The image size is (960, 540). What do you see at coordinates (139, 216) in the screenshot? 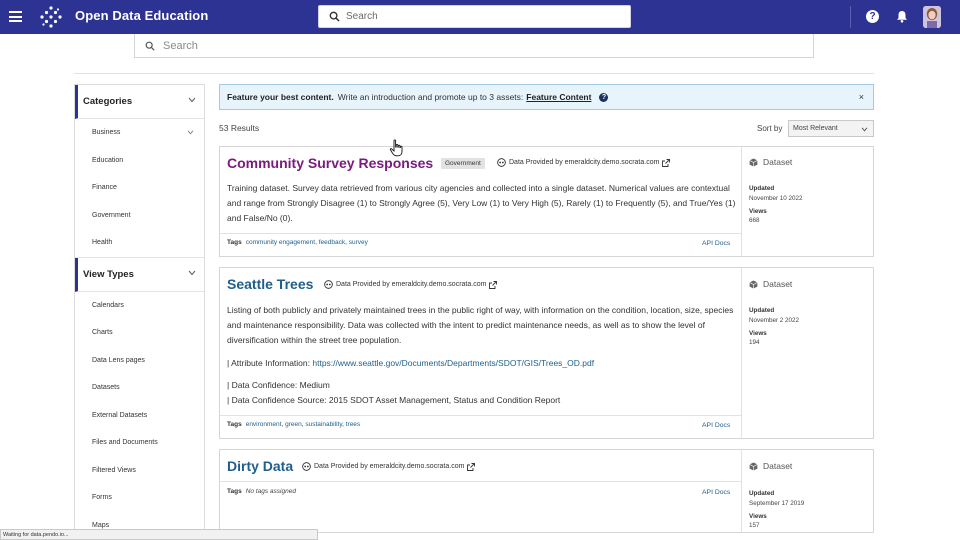
I see `facet-item-government: Government` at bounding box center [139, 216].